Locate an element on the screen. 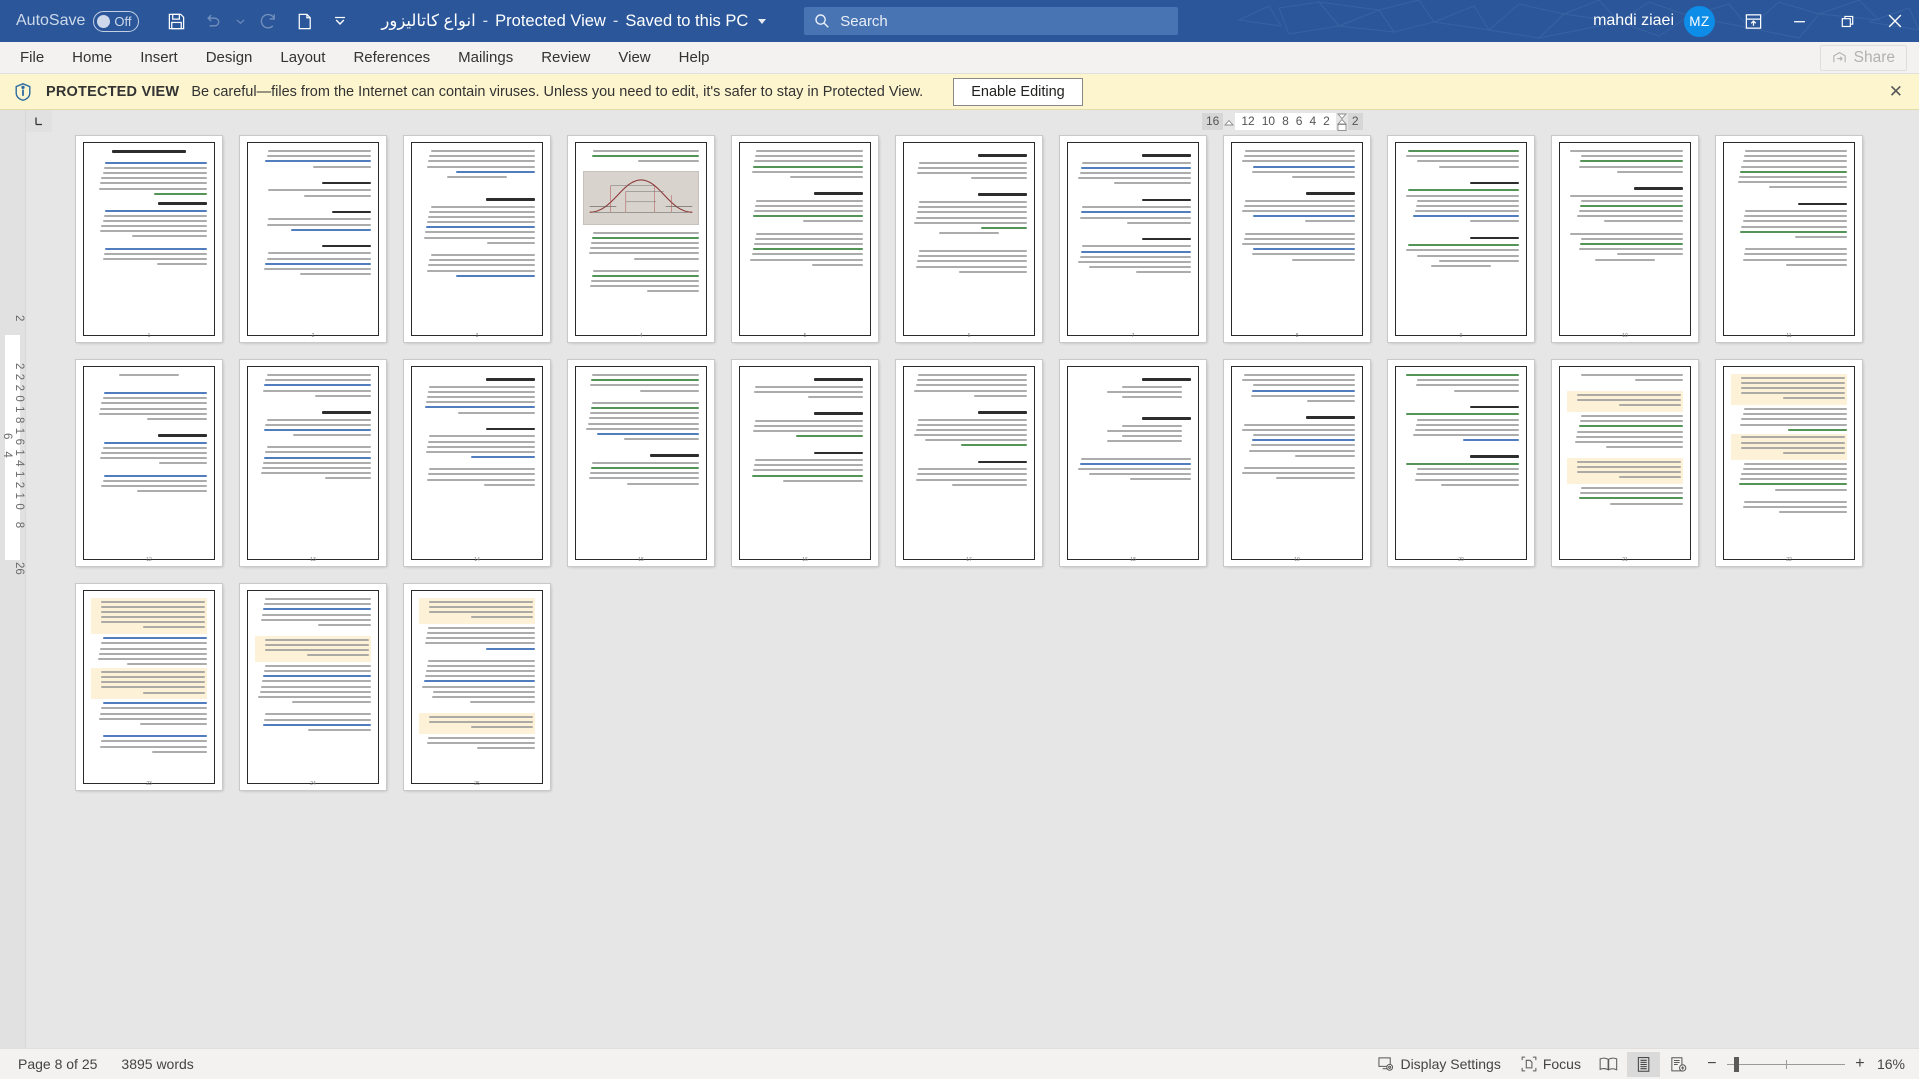 This screenshot has height=1079, width=1919. redo-button is located at coordinates (268, 21).